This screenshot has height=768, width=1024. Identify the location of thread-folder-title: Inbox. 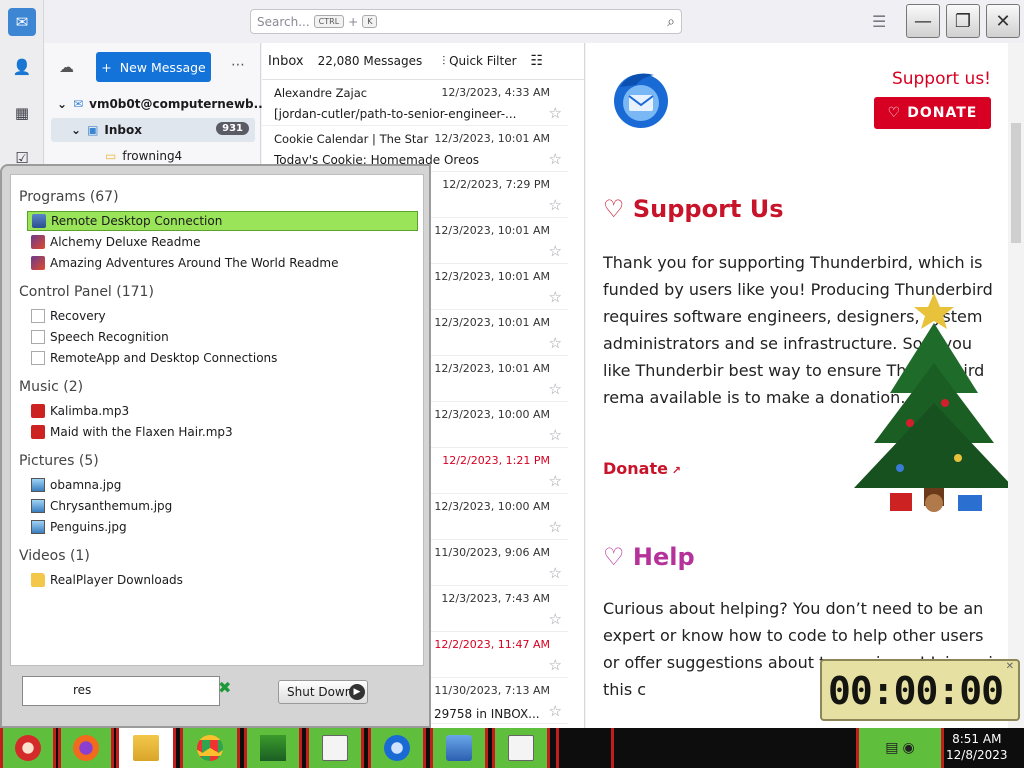
(286, 61).